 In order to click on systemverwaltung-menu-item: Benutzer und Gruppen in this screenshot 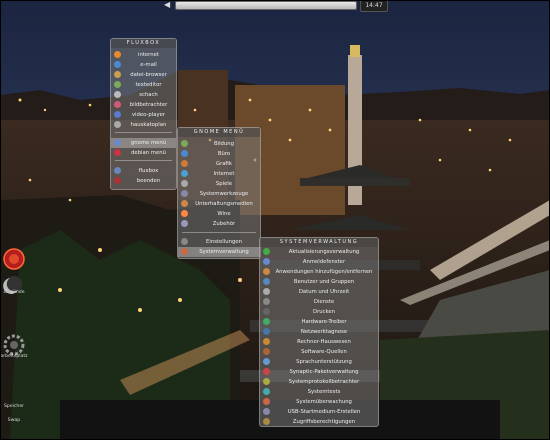, I will do `click(319, 282)`.